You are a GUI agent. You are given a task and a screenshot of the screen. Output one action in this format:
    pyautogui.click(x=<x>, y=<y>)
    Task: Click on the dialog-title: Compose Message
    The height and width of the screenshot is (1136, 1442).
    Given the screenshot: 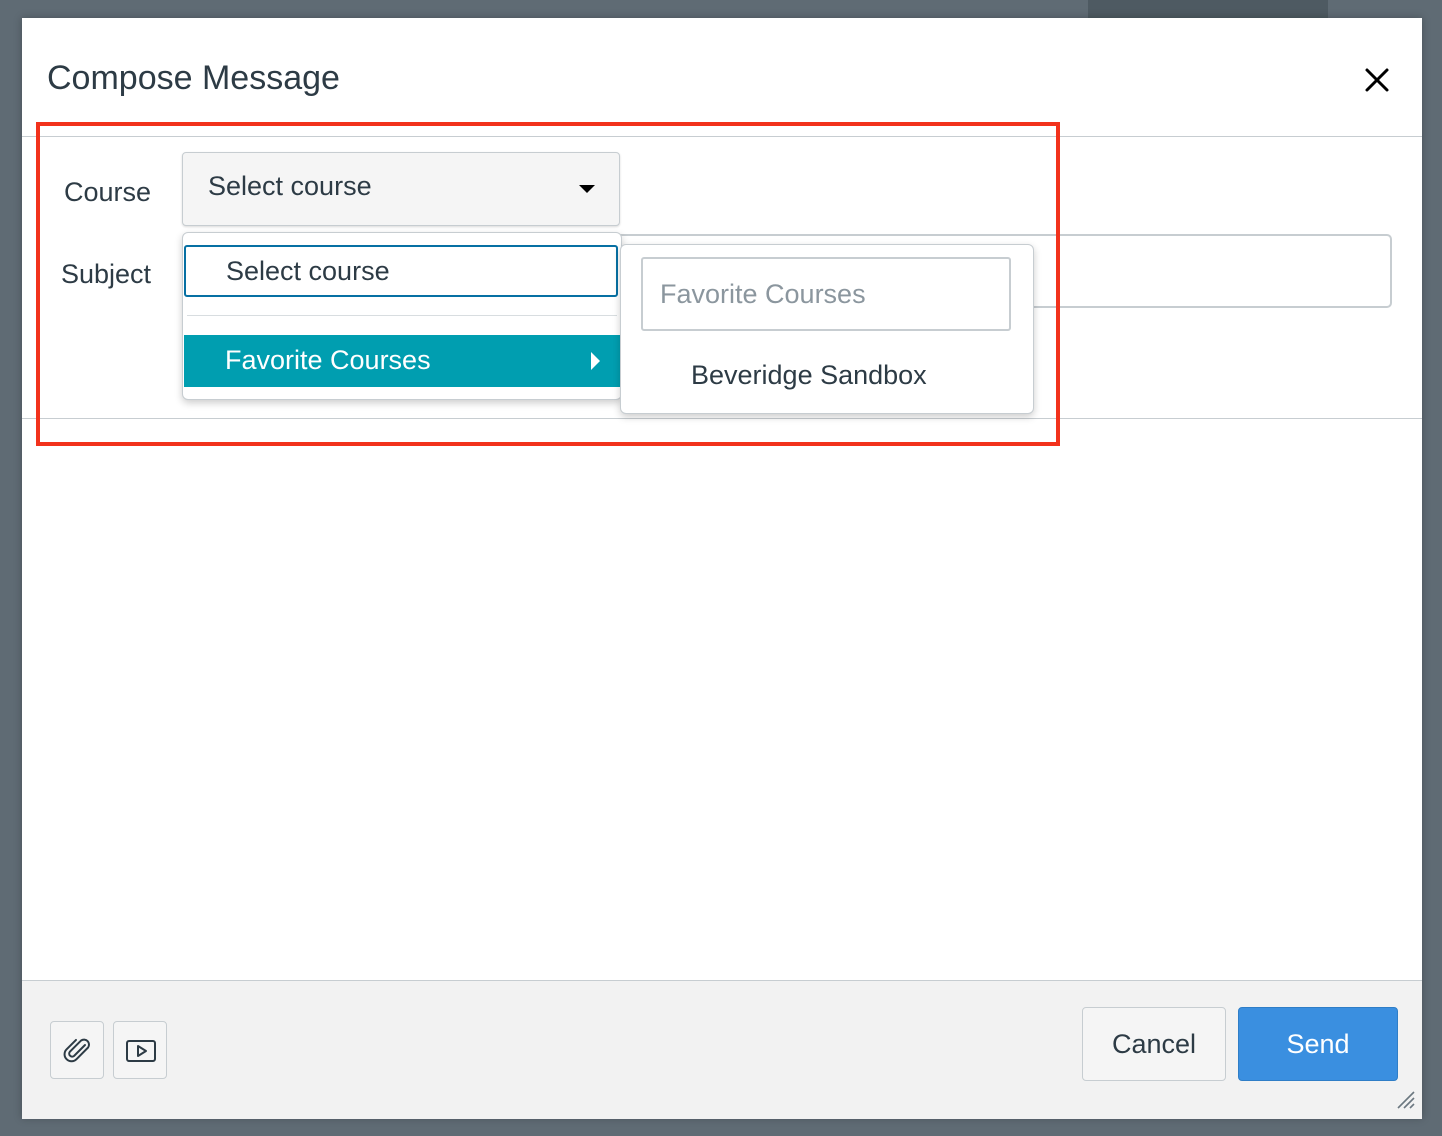 What is the action you would take?
    pyautogui.click(x=193, y=78)
    